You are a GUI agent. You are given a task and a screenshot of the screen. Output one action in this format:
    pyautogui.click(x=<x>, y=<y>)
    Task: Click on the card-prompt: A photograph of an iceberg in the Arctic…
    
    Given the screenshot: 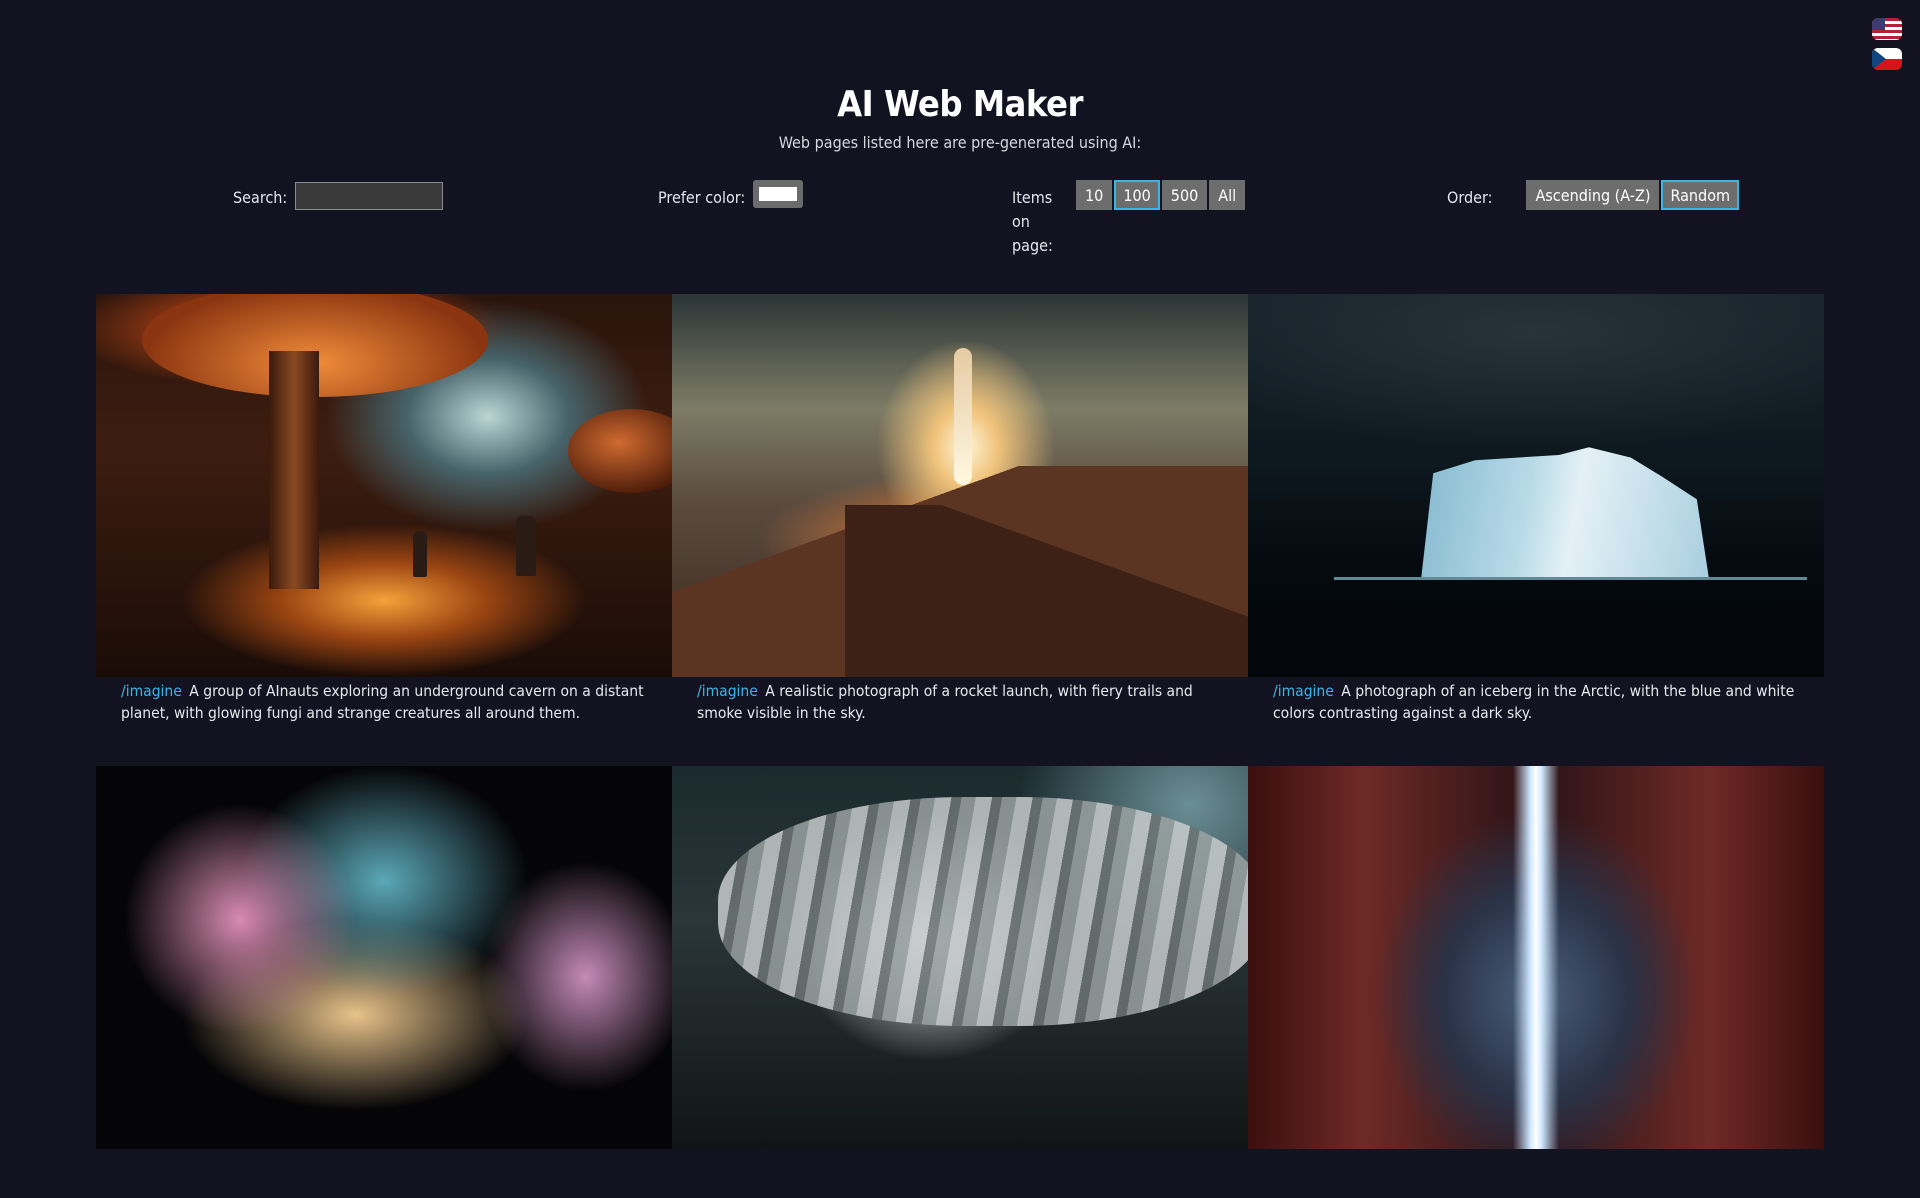 What is the action you would take?
    pyautogui.click(x=1534, y=702)
    